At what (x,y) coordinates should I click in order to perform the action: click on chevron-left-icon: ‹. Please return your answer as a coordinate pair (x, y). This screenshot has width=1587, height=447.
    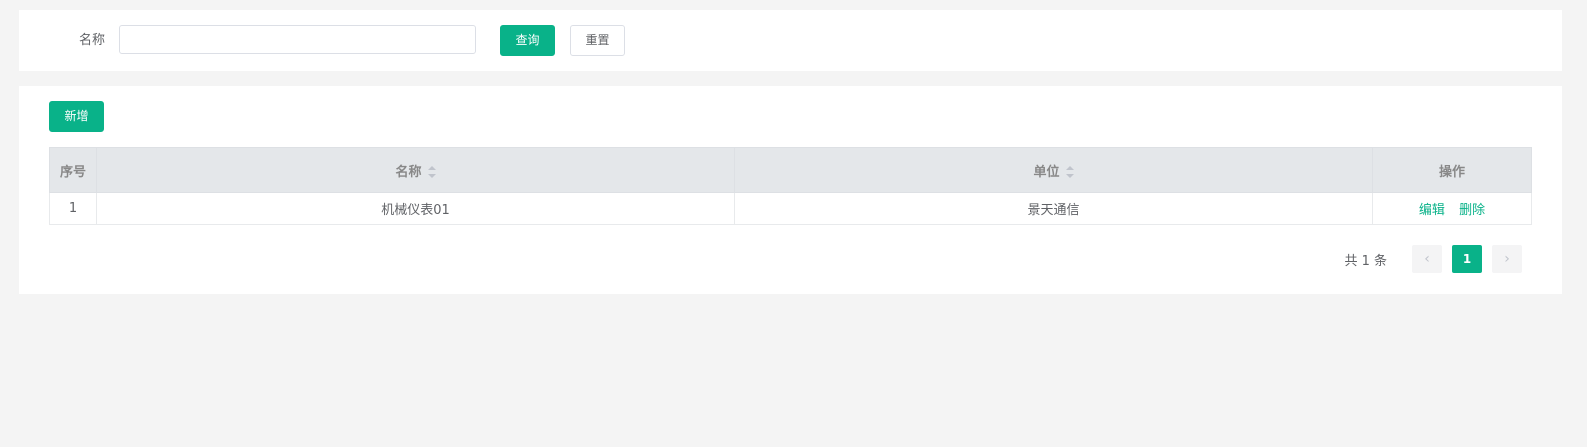
    Looking at the image, I should click on (1427, 259).